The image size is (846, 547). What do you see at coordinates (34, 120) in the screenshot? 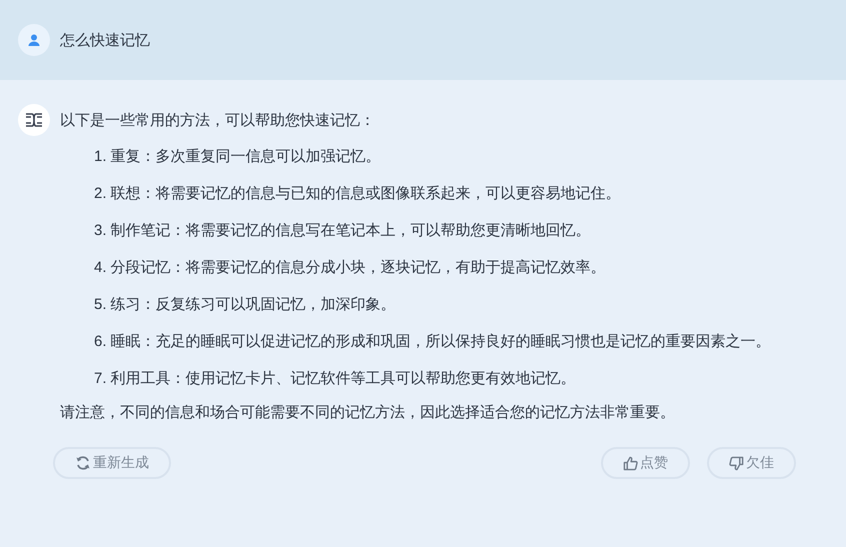
I see `logo-icon` at bounding box center [34, 120].